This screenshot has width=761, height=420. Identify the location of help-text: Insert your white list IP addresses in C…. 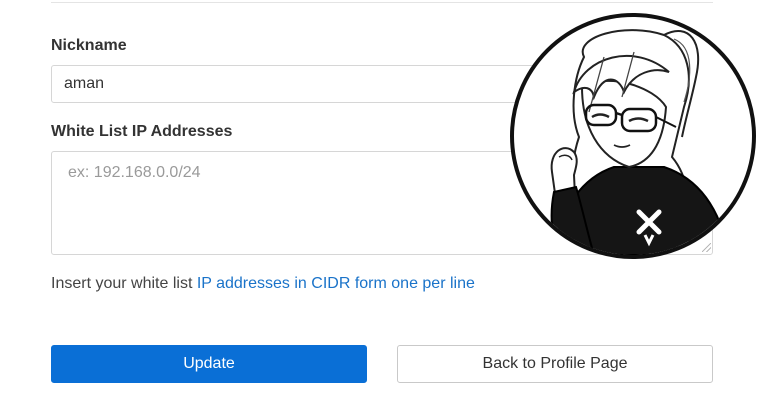
(263, 284).